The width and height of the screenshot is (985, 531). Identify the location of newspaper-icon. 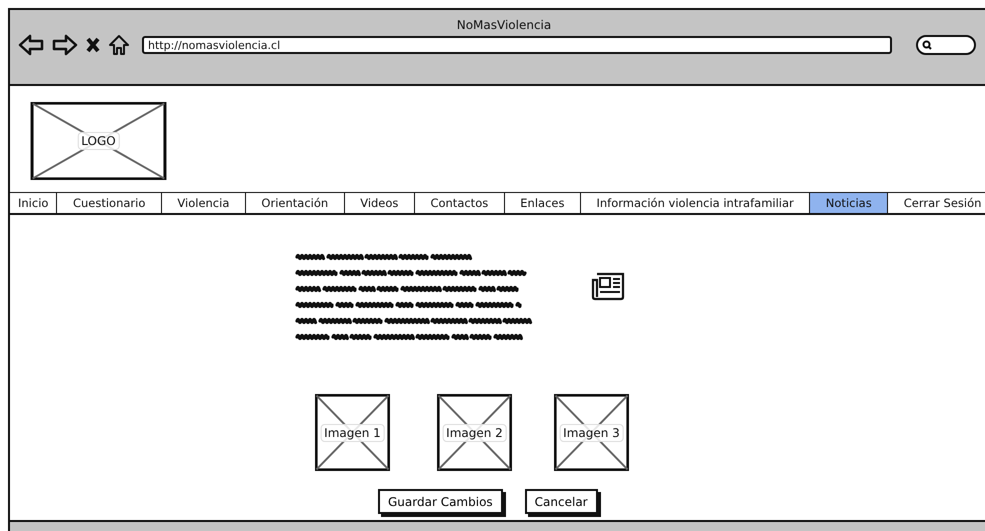
(608, 286).